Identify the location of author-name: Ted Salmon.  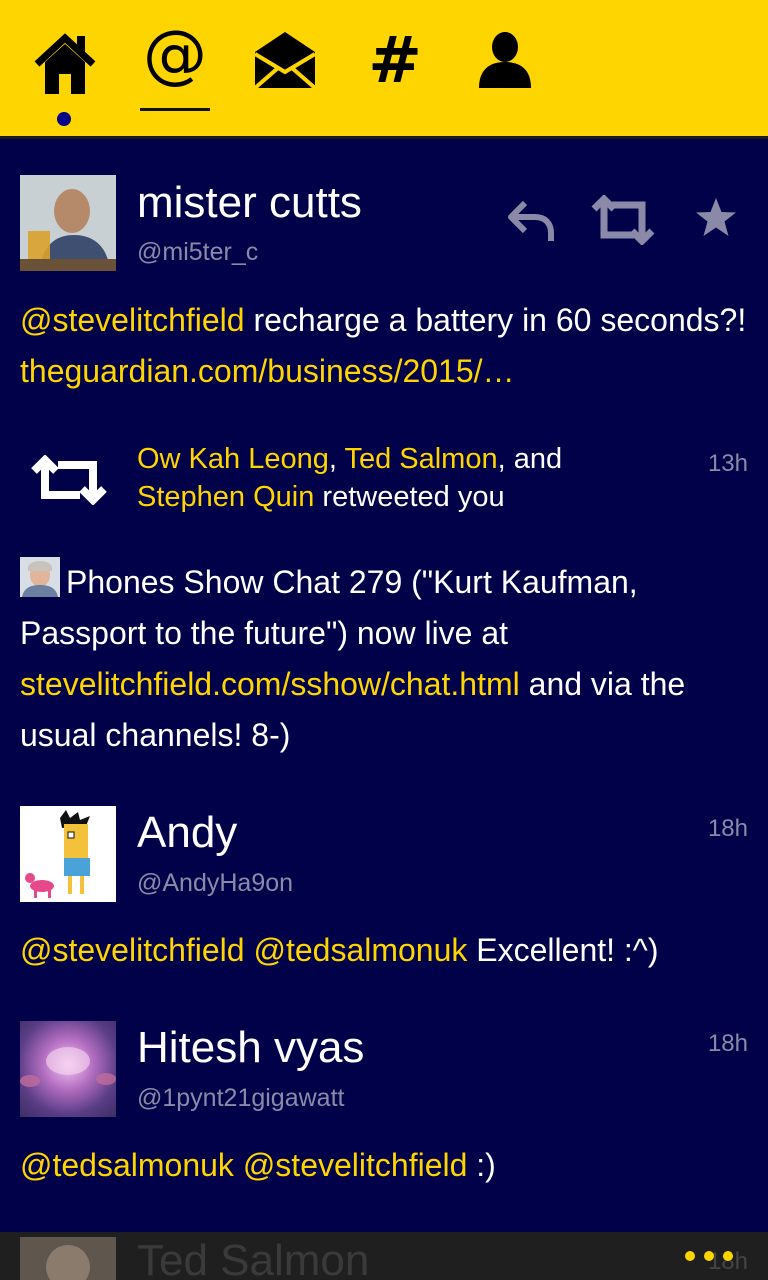
(253, 1258).